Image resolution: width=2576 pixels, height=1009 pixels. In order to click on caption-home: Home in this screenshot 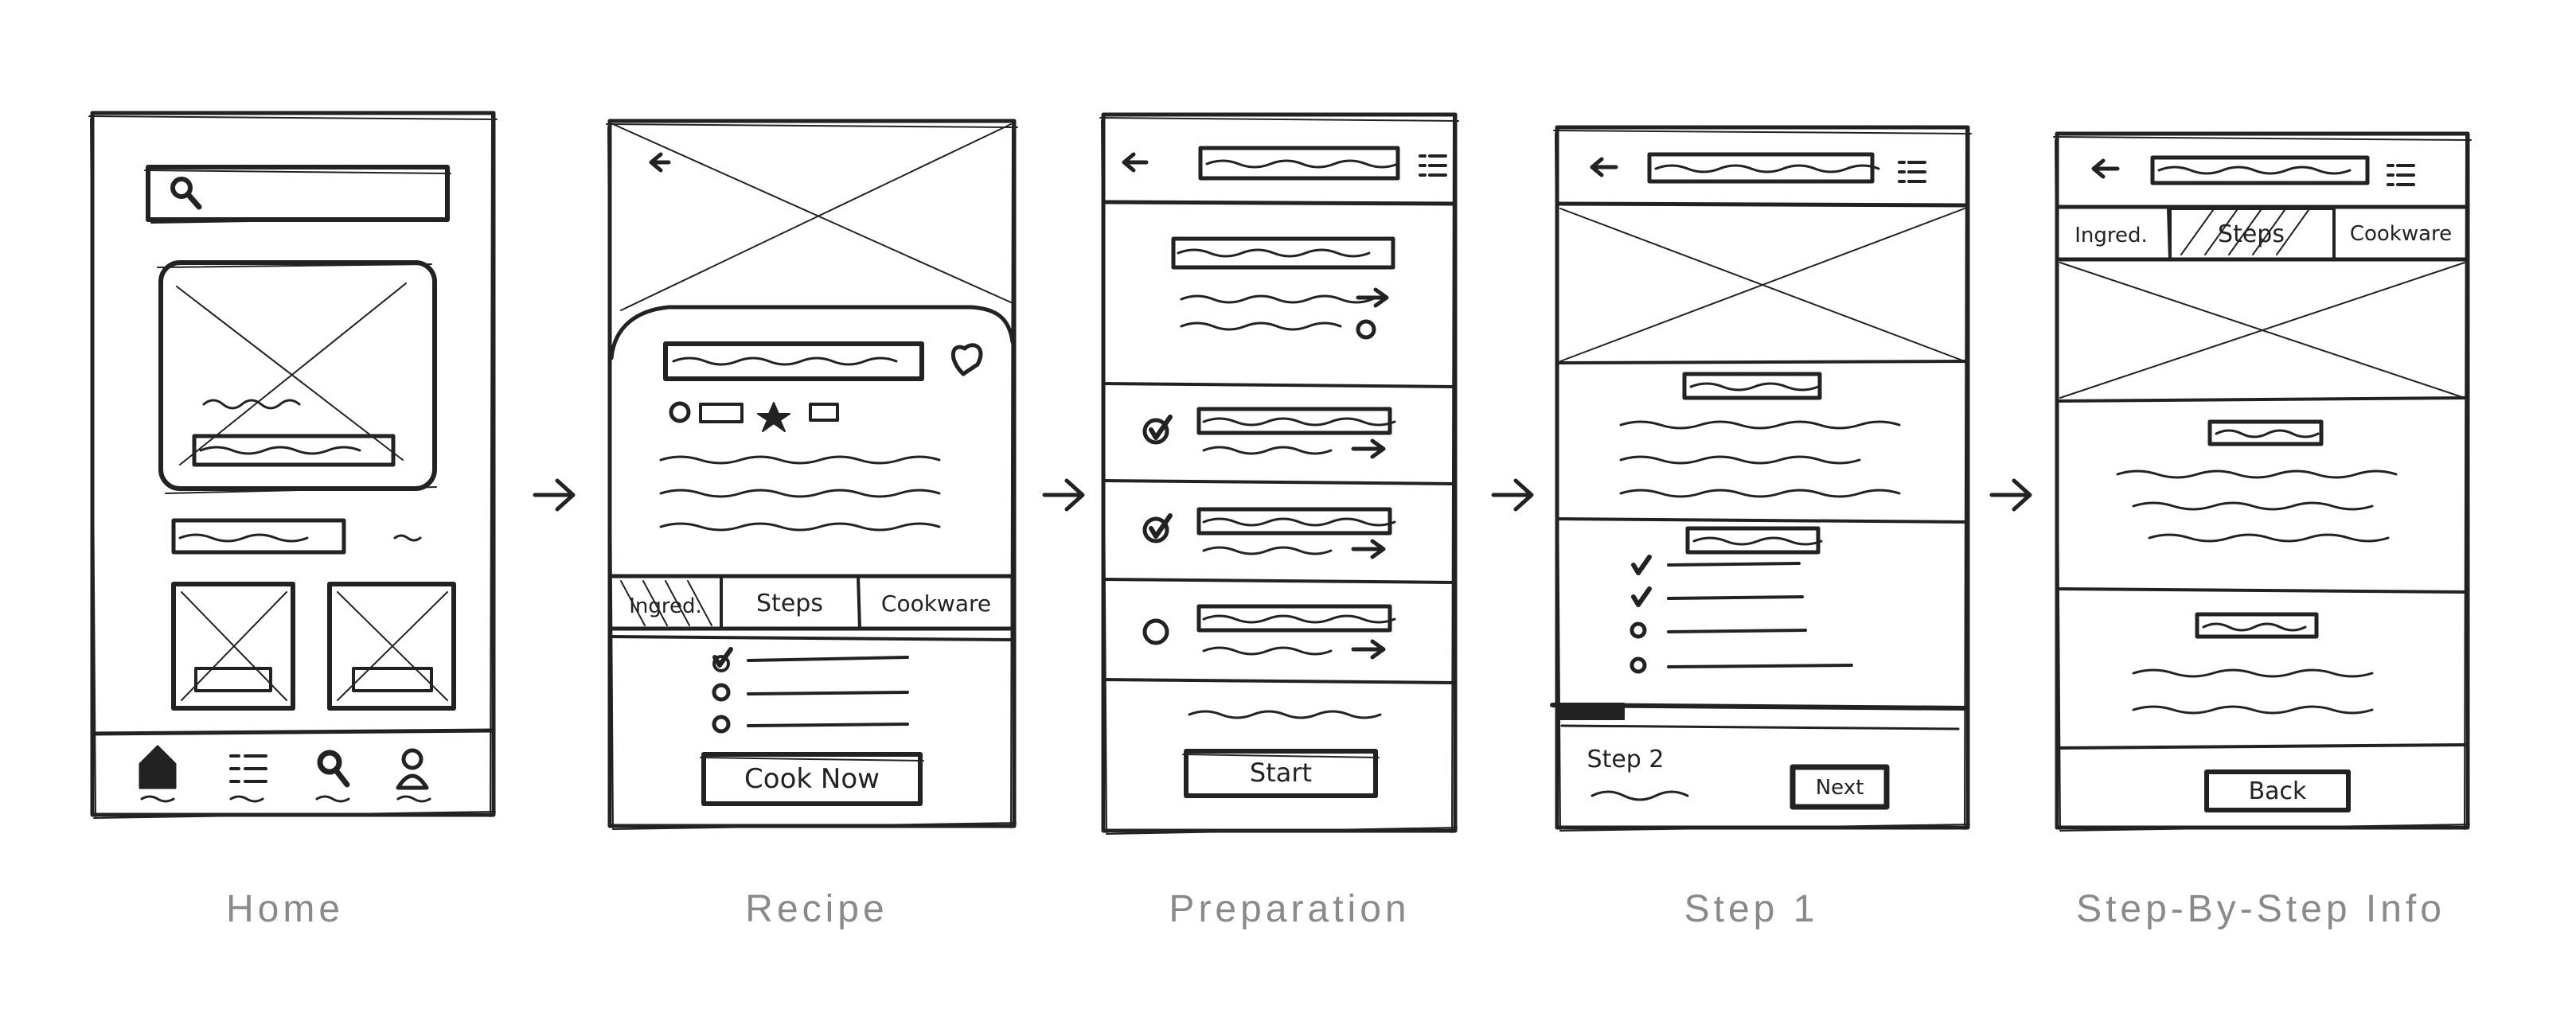, I will do `click(285, 909)`.